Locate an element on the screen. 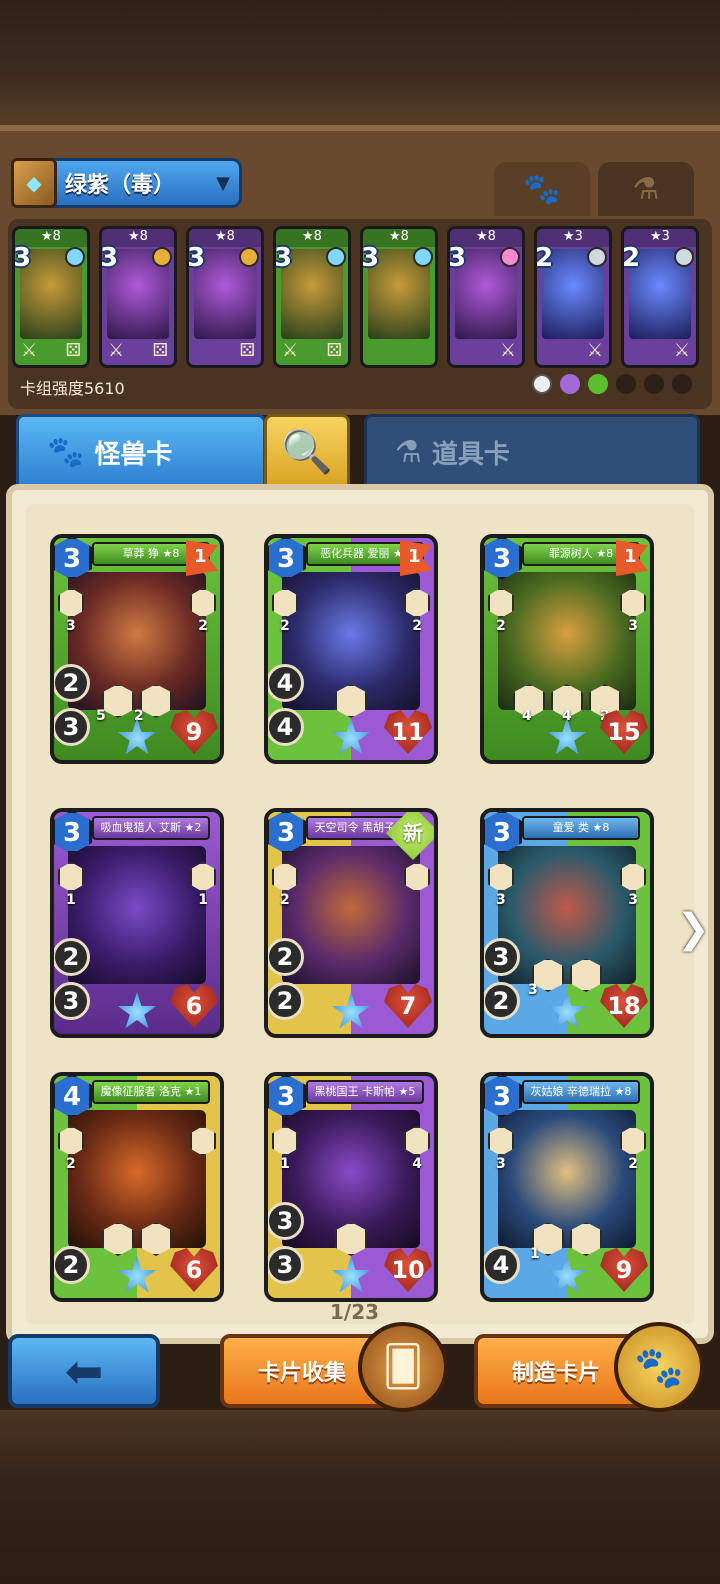 This screenshot has width=720, height=1584. deck-card: ★8 3 ⚄ is located at coordinates (225, 297).